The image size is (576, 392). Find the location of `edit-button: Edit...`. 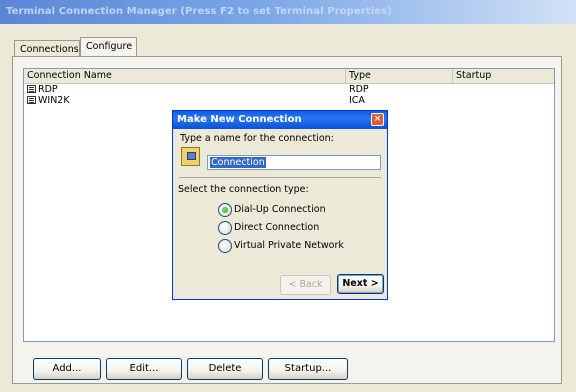

edit-button: Edit... is located at coordinates (144, 369).